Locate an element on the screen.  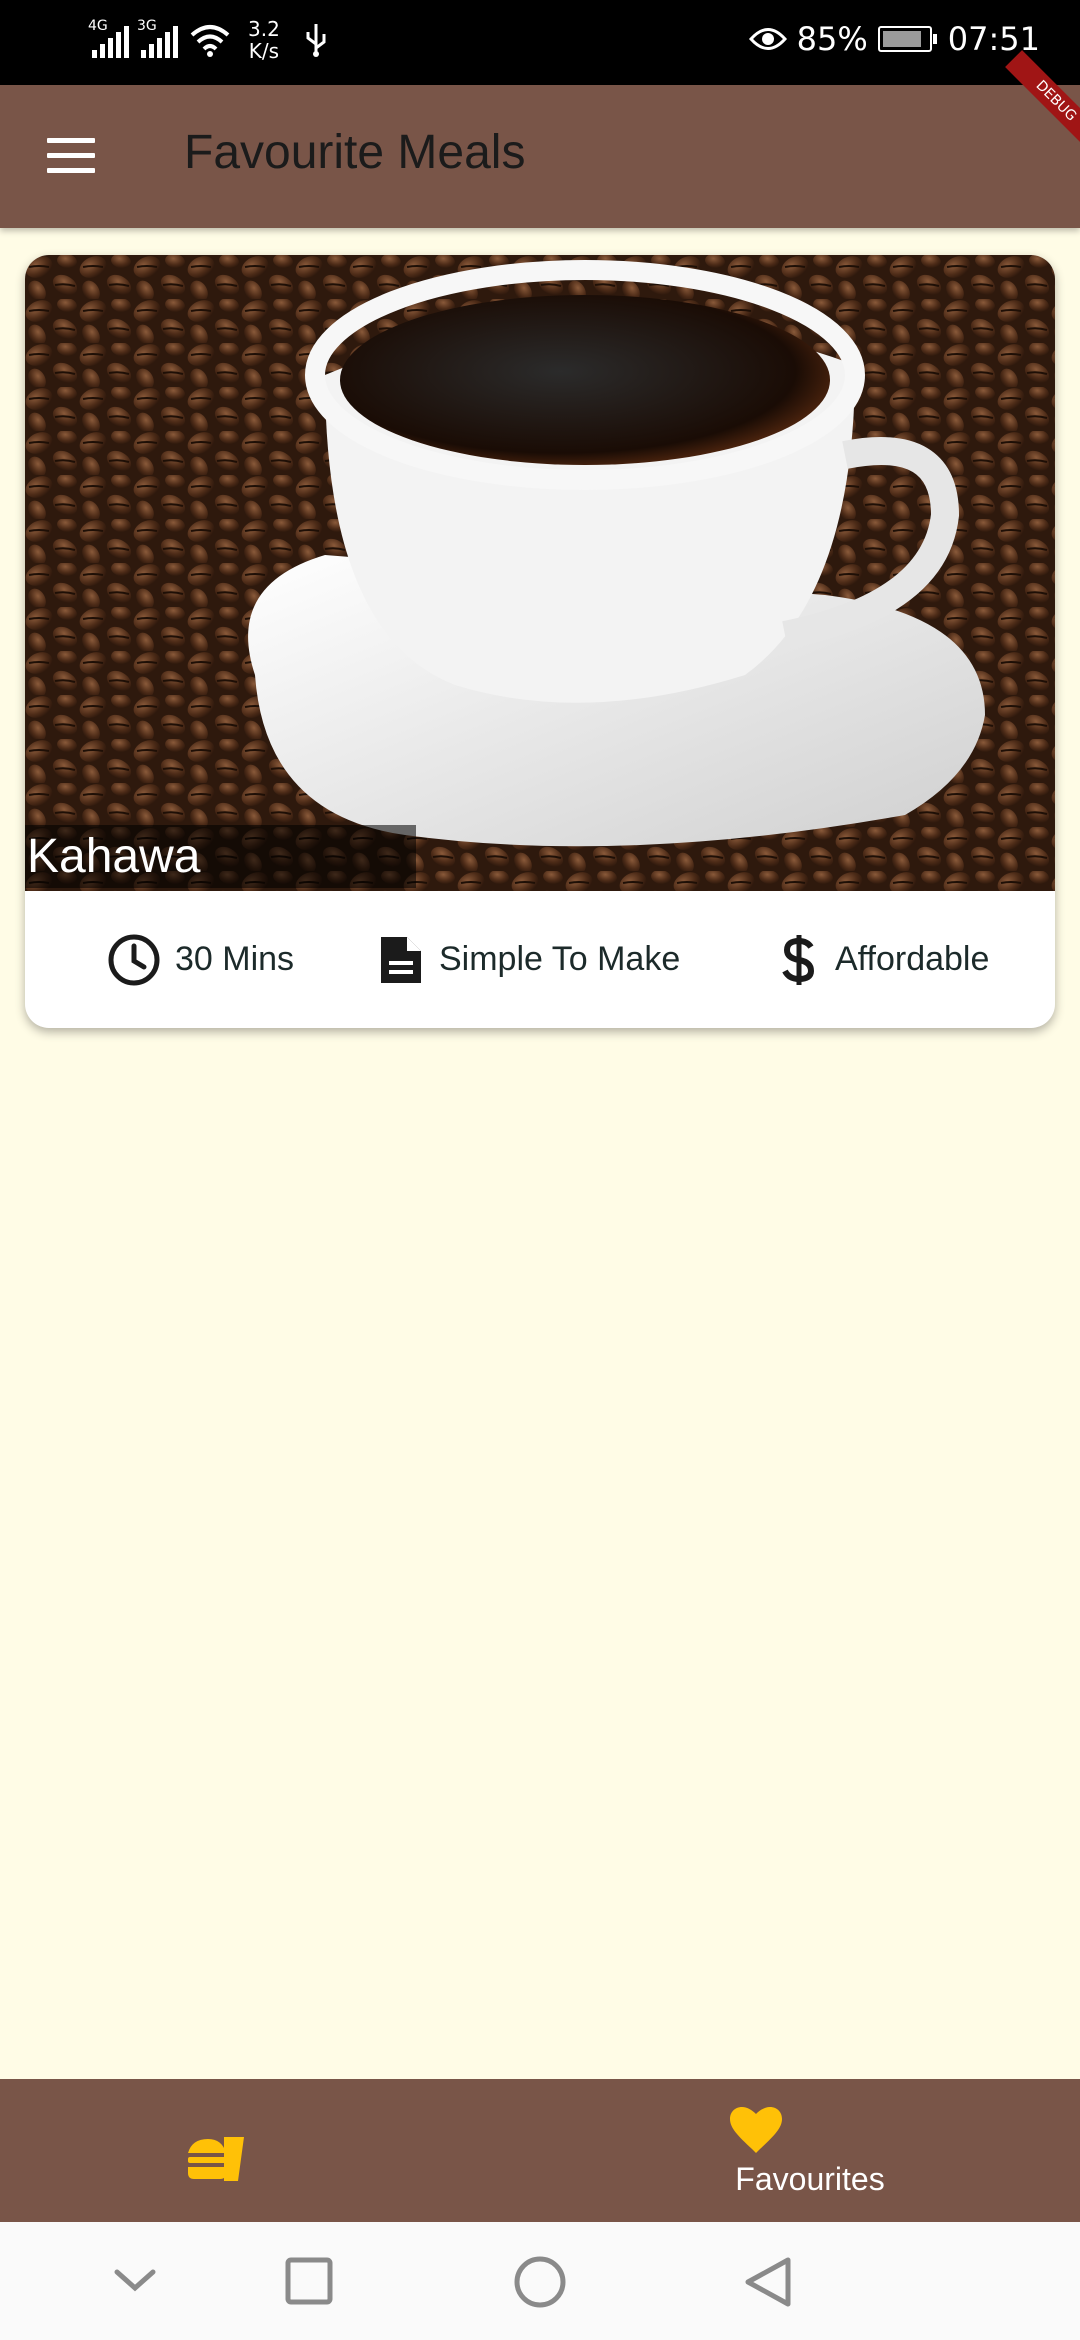
meal-title: Kahawa is located at coordinates (221, 856).